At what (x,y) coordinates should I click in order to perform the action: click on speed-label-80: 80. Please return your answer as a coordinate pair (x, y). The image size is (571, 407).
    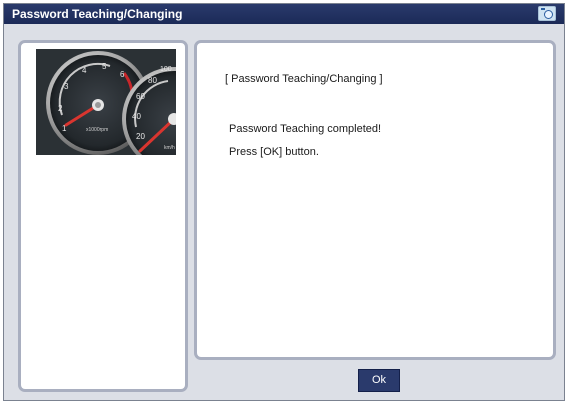
    Looking at the image, I should click on (152, 80).